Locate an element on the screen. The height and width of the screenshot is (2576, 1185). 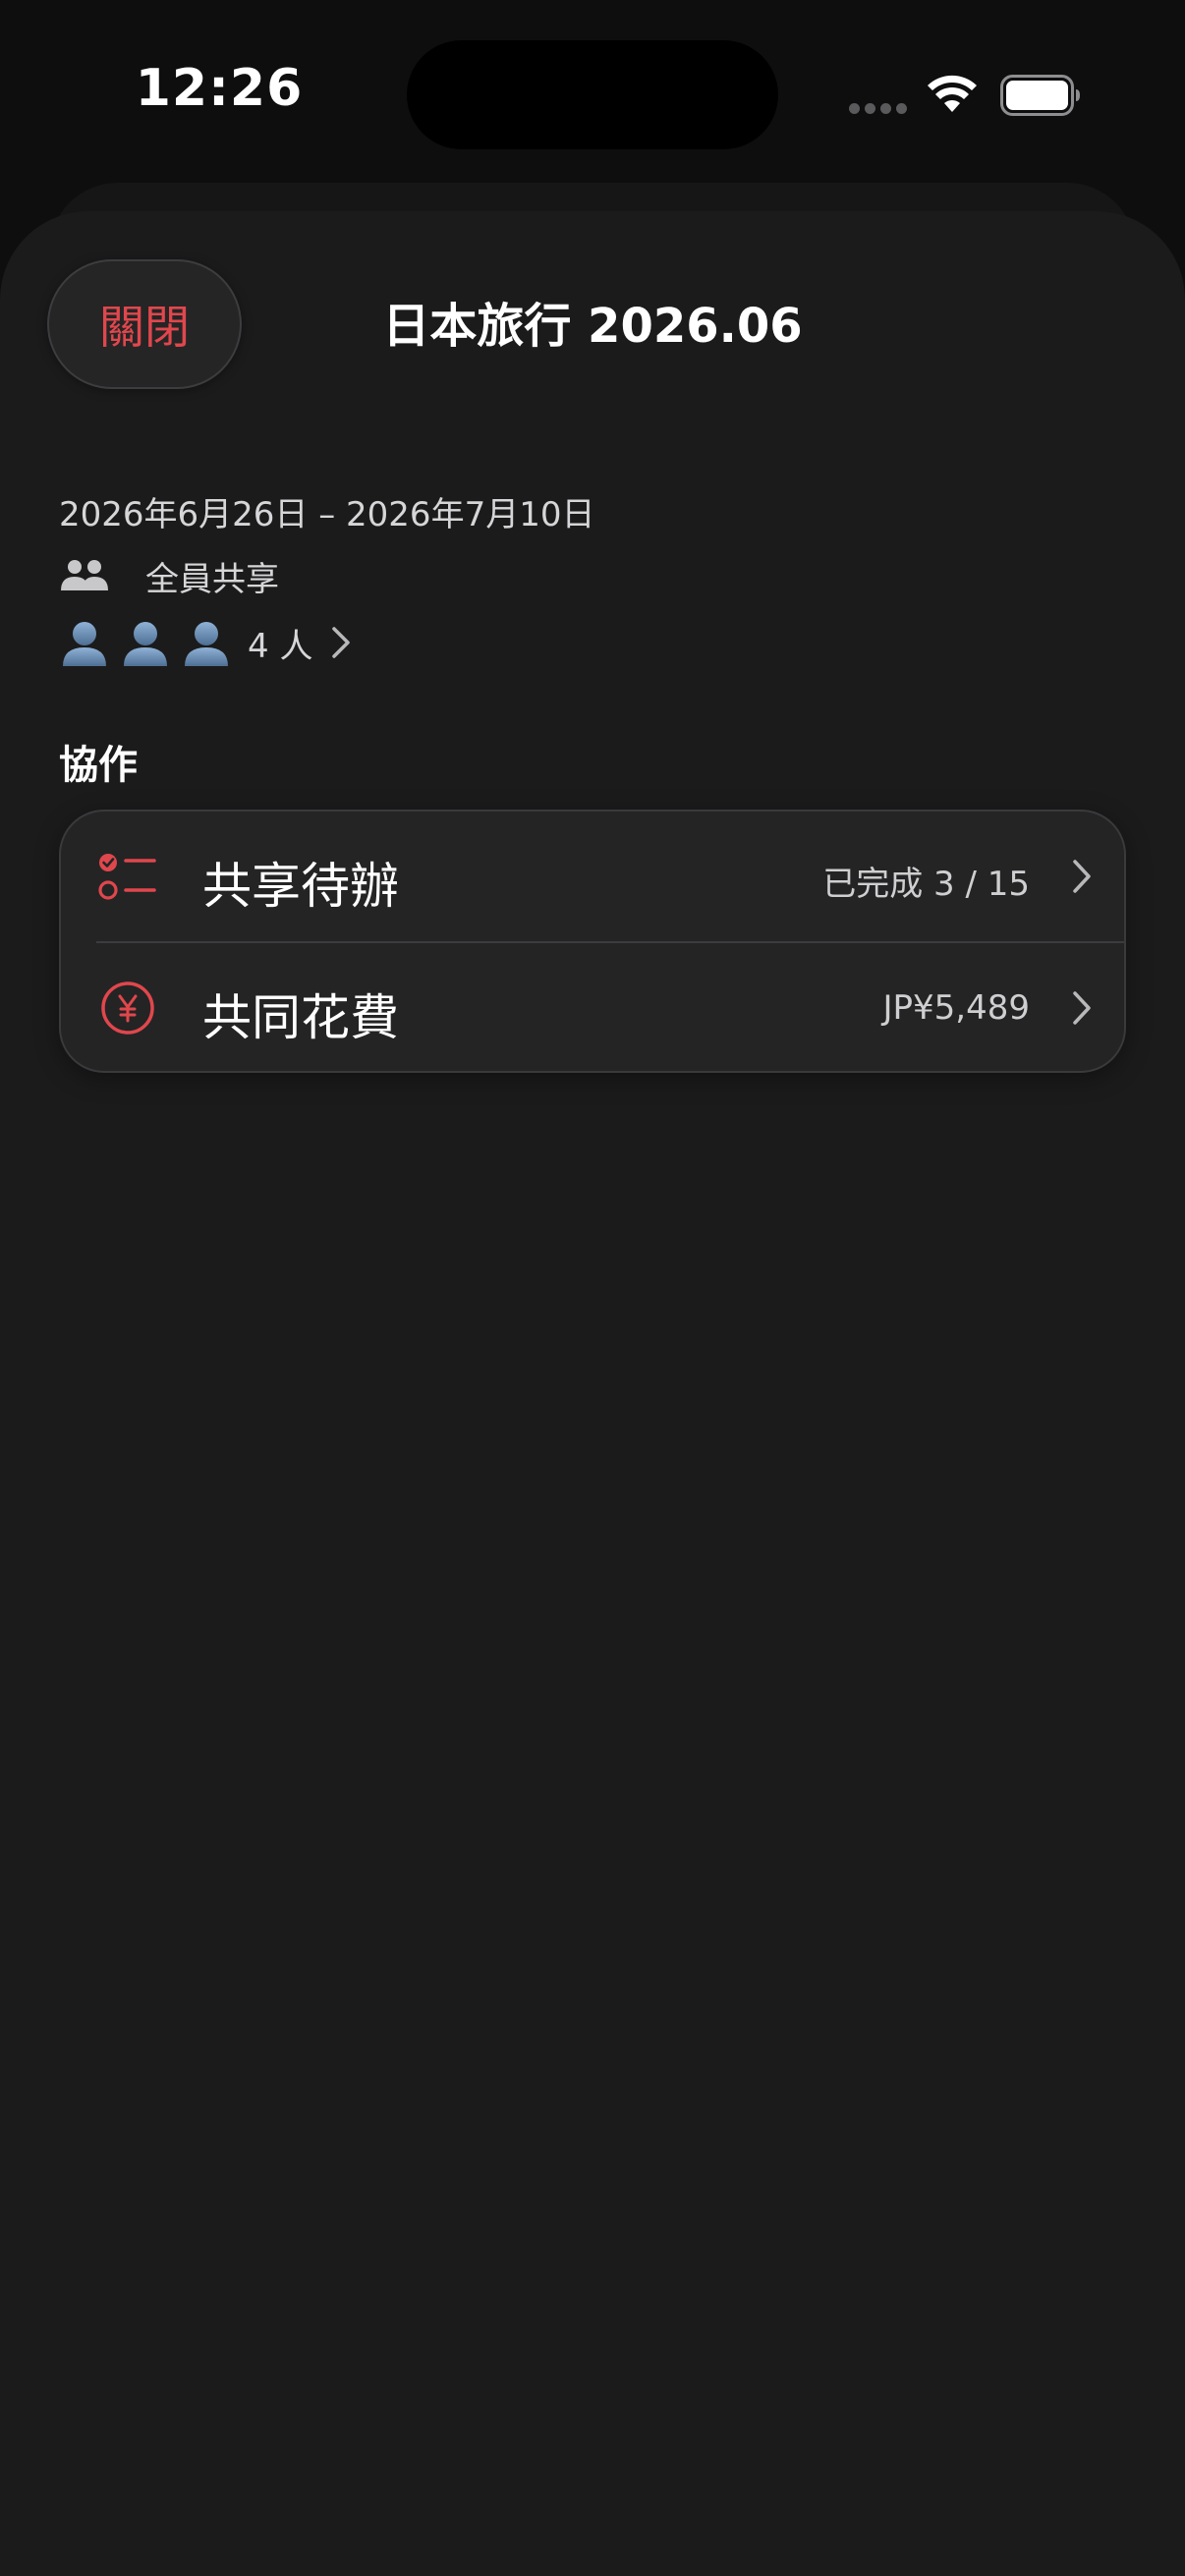
battery-icon is located at coordinates (1040, 95).